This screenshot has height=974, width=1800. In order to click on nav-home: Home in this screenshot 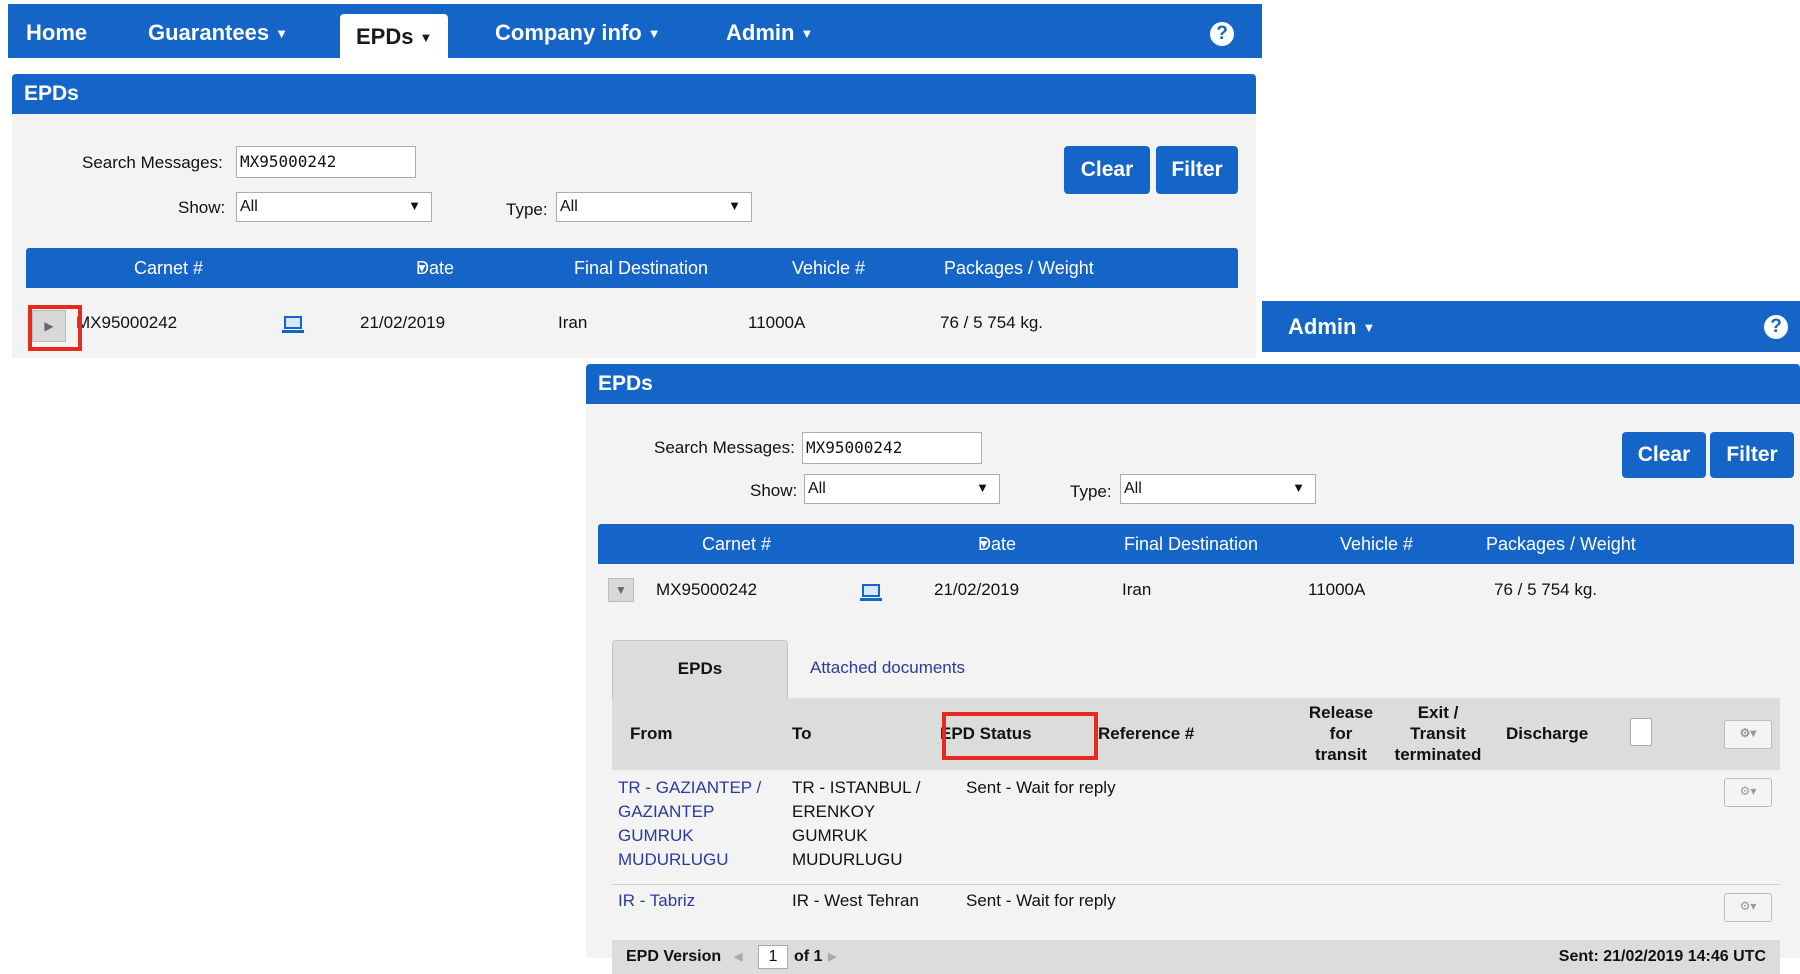, I will do `click(56, 33)`.